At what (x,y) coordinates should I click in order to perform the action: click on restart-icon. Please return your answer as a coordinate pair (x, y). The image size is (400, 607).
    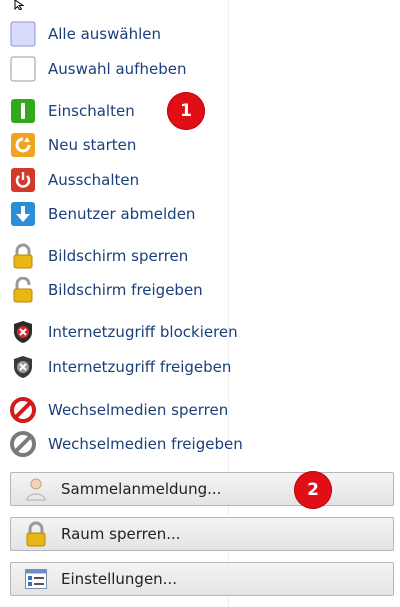
    Looking at the image, I should click on (23, 145).